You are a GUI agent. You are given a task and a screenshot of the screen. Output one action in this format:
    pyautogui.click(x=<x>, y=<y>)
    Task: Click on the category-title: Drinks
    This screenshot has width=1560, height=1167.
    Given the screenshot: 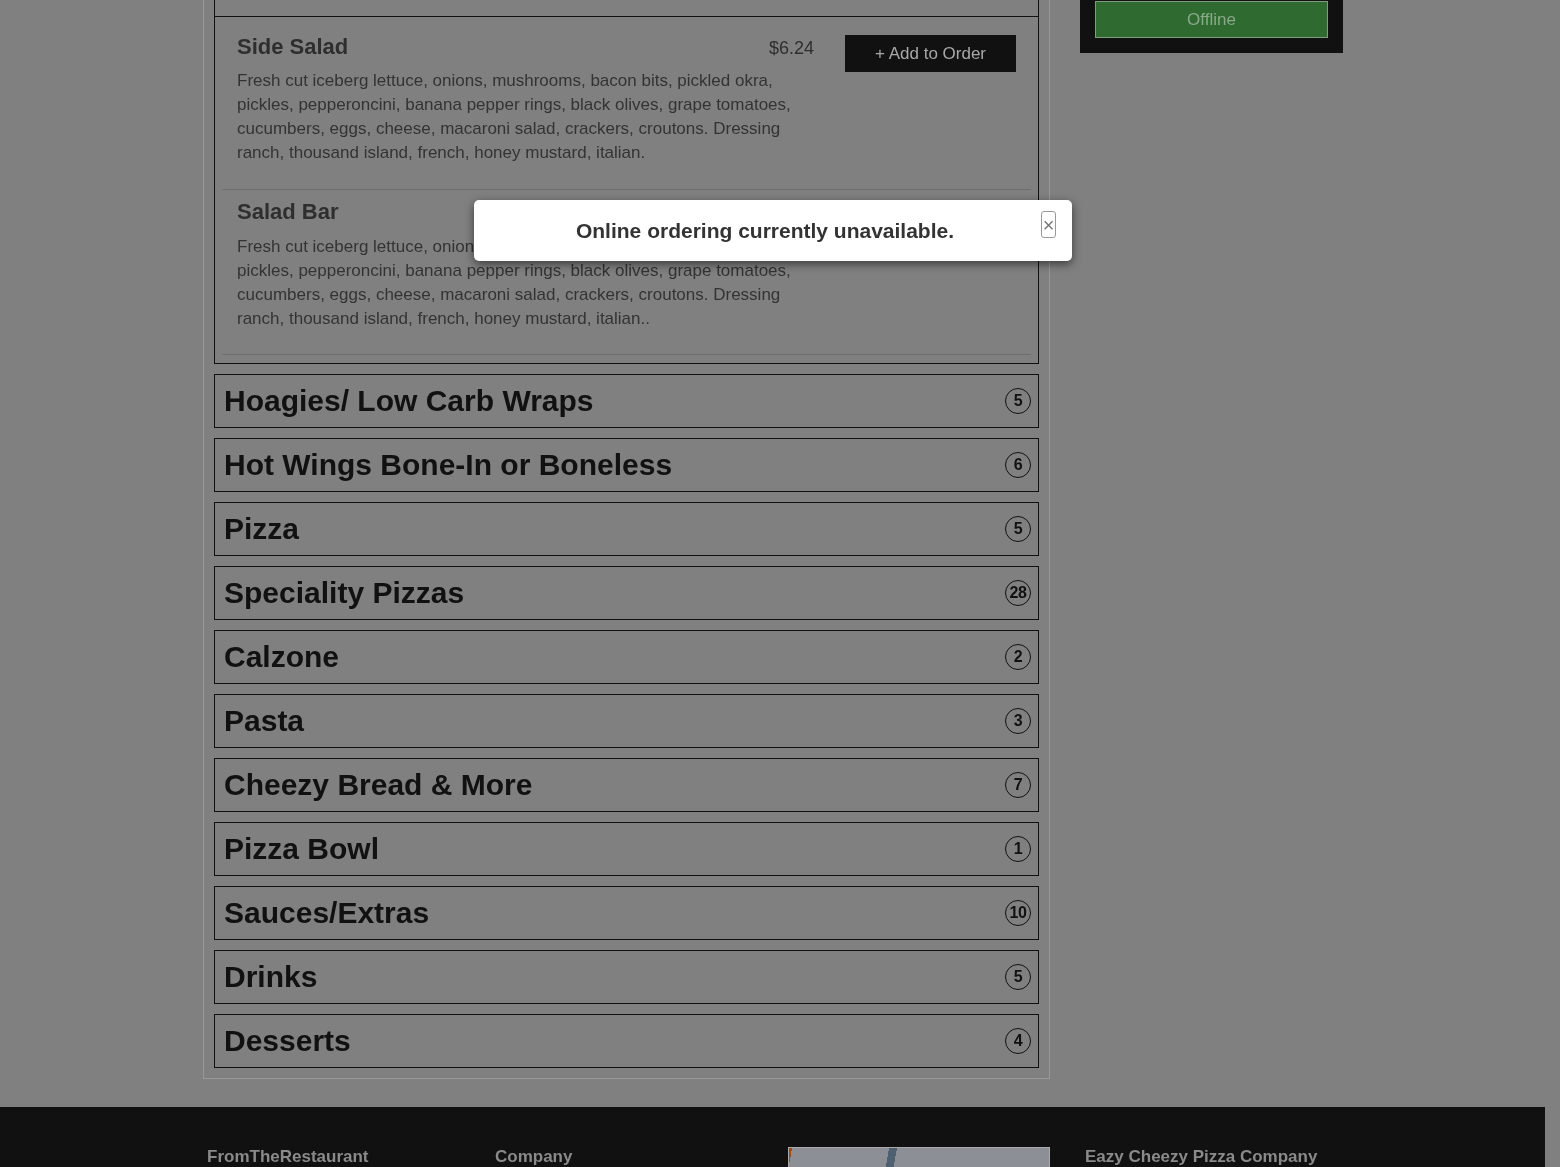 What is the action you would take?
    pyautogui.click(x=271, y=977)
    